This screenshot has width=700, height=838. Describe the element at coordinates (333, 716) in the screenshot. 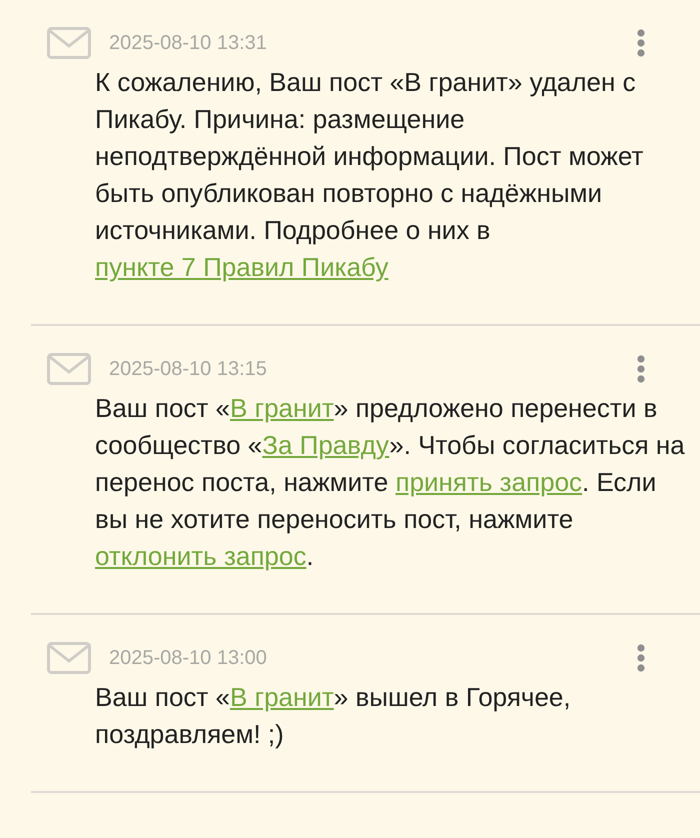

I see `message-text: Ваш пост «В гранит» вышел в Горячее, поздравляем! ;)` at that location.